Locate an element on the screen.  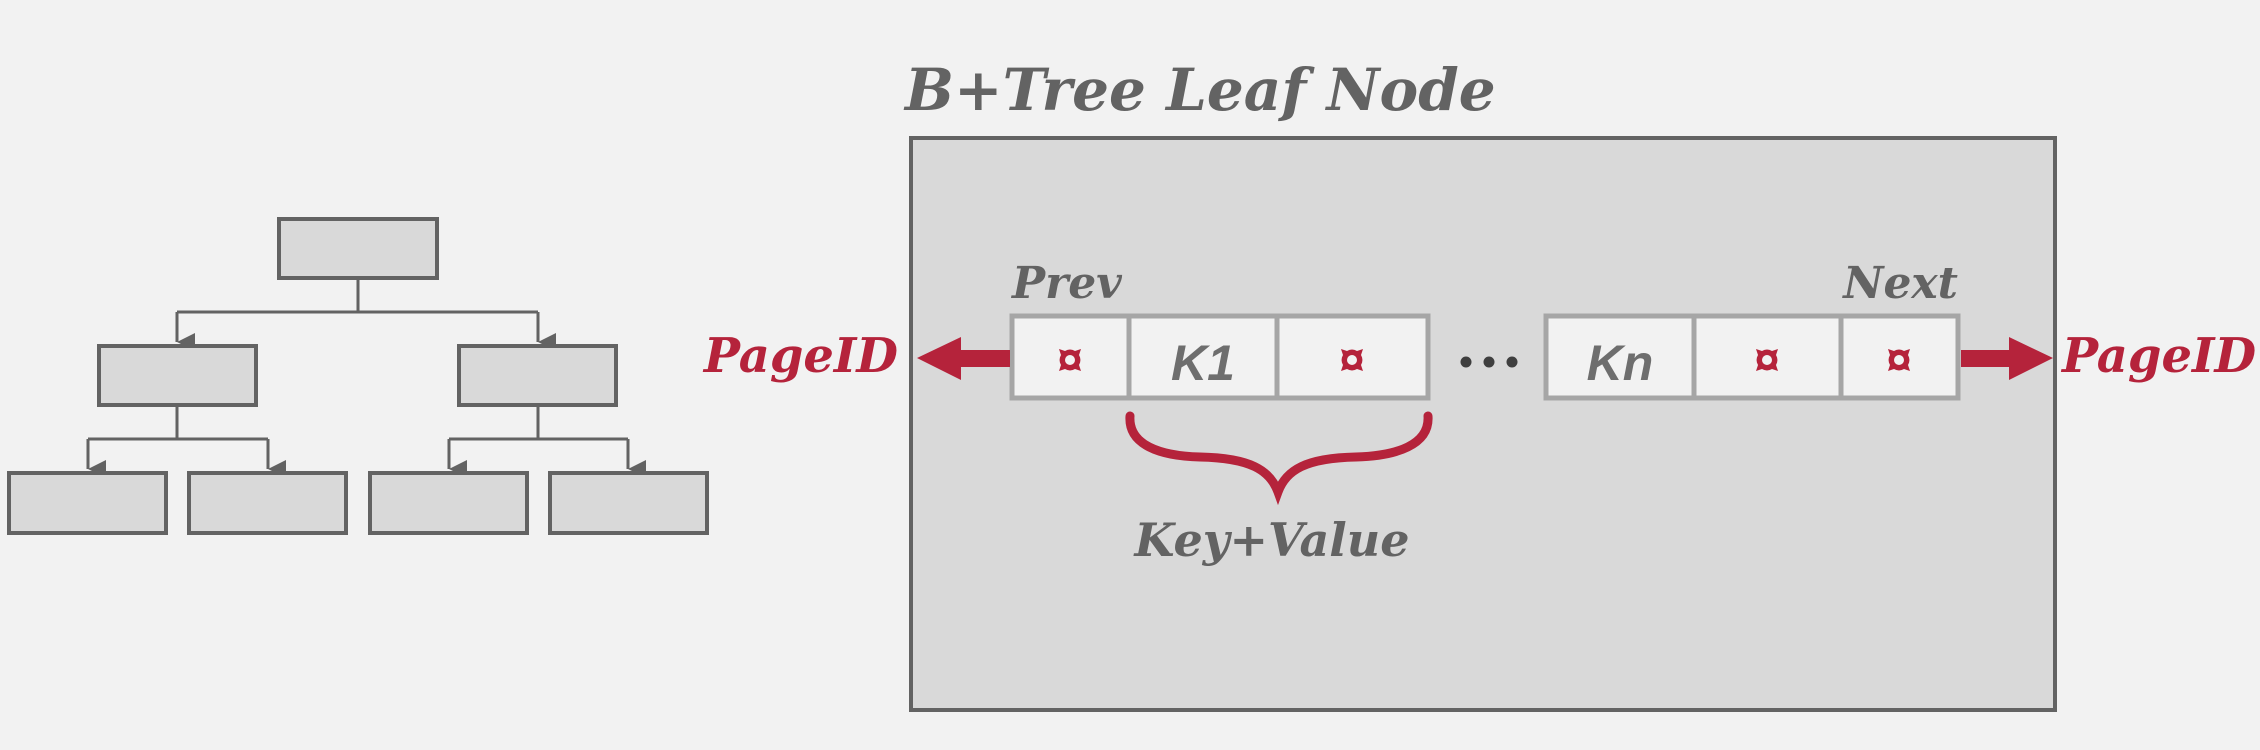
key-value-label: Key+Value is located at coordinates (1271, 540).